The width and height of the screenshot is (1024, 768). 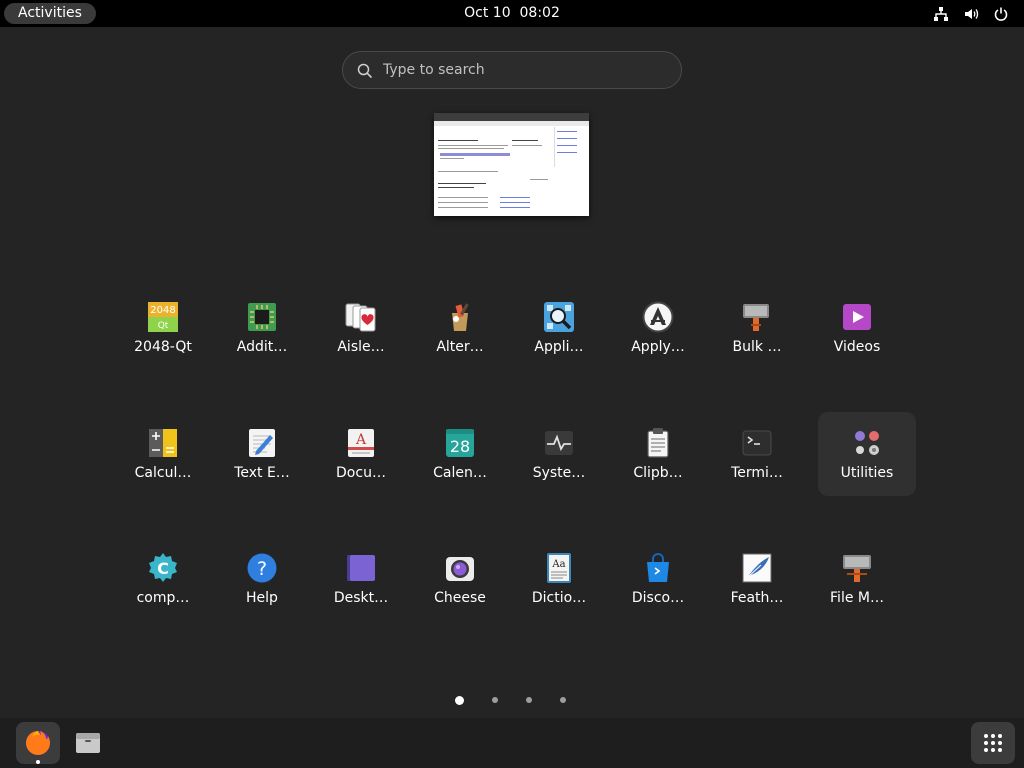 What do you see at coordinates (658, 443) in the screenshot?
I see `clipboard-icon` at bounding box center [658, 443].